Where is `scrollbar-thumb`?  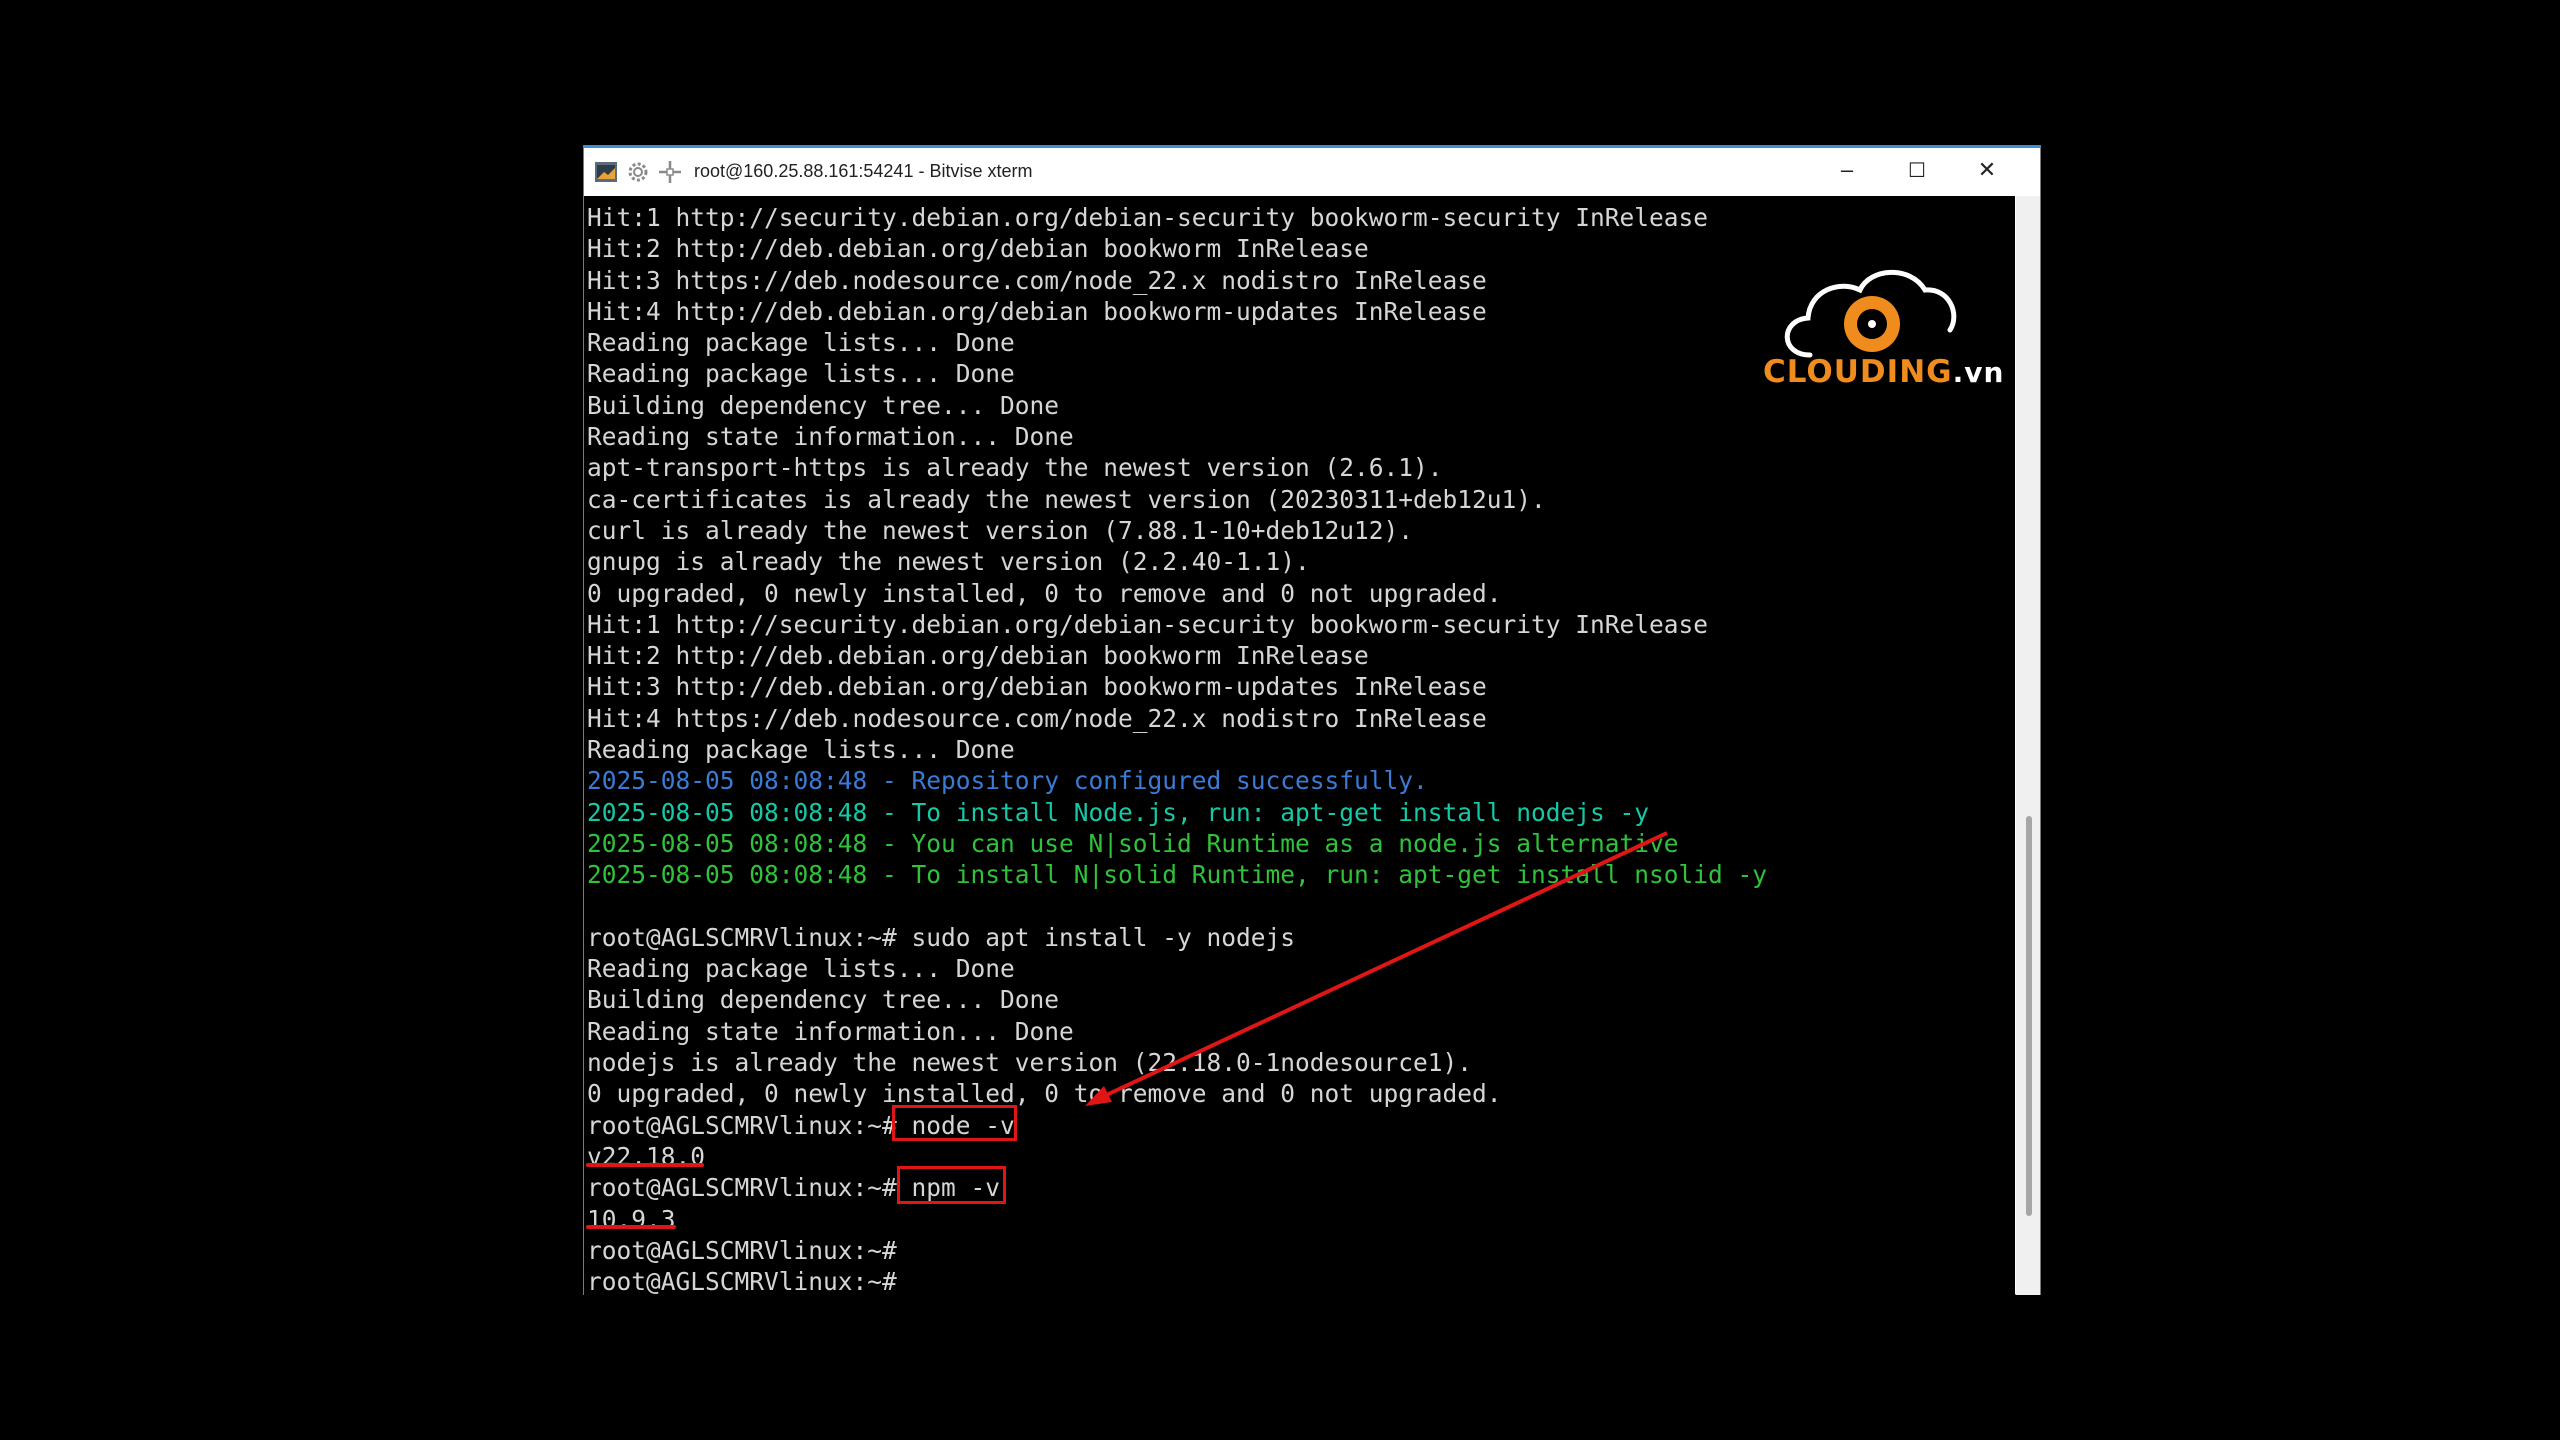 scrollbar-thumb is located at coordinates (2029, 1016).